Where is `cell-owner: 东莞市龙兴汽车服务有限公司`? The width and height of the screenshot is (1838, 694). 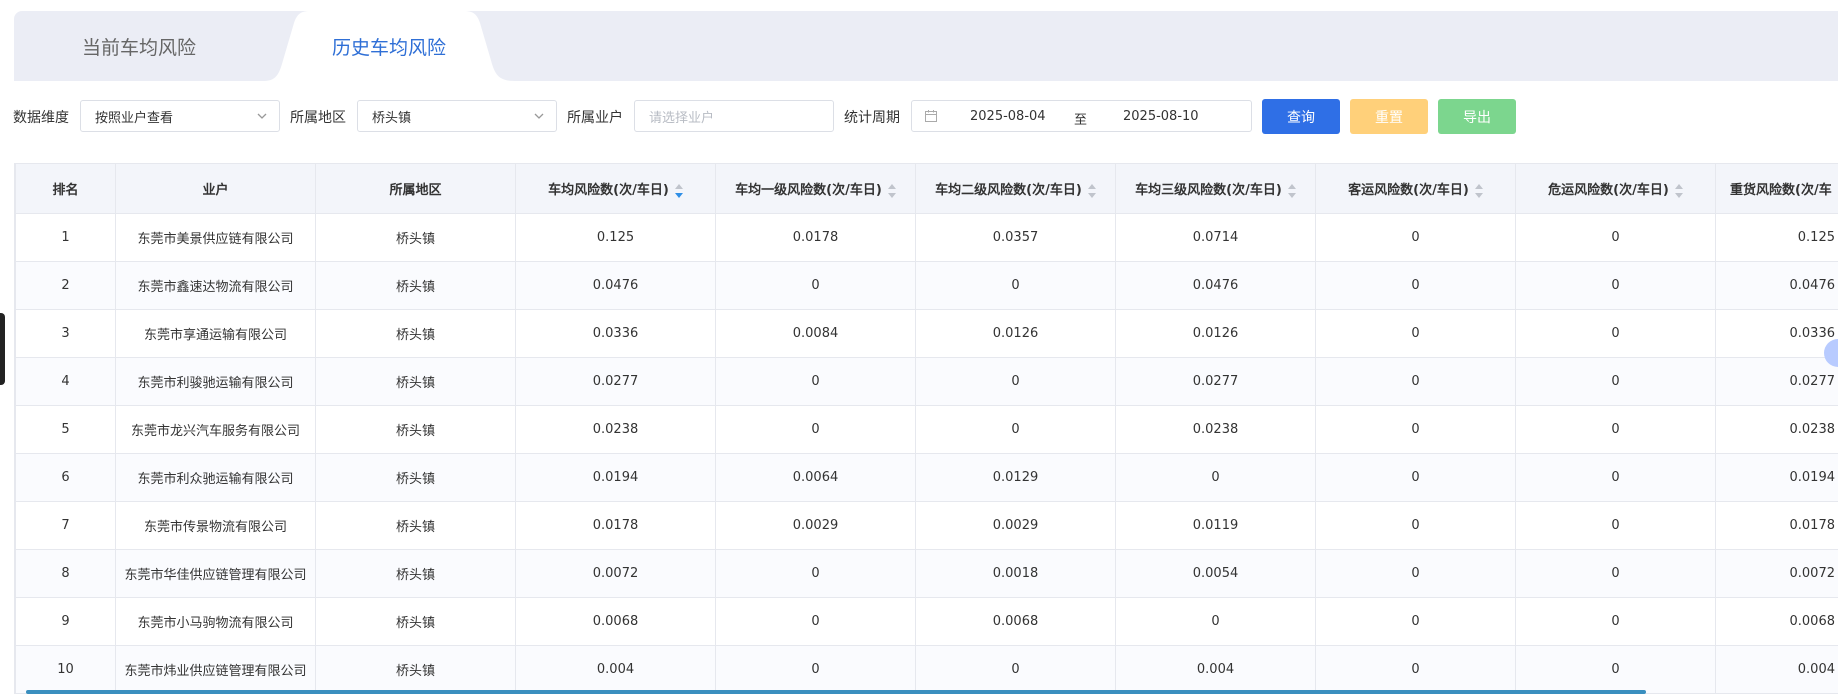
cell-owner: 东莞市龙兴汽车服务有限公司 is located at coordinates (215, 429).